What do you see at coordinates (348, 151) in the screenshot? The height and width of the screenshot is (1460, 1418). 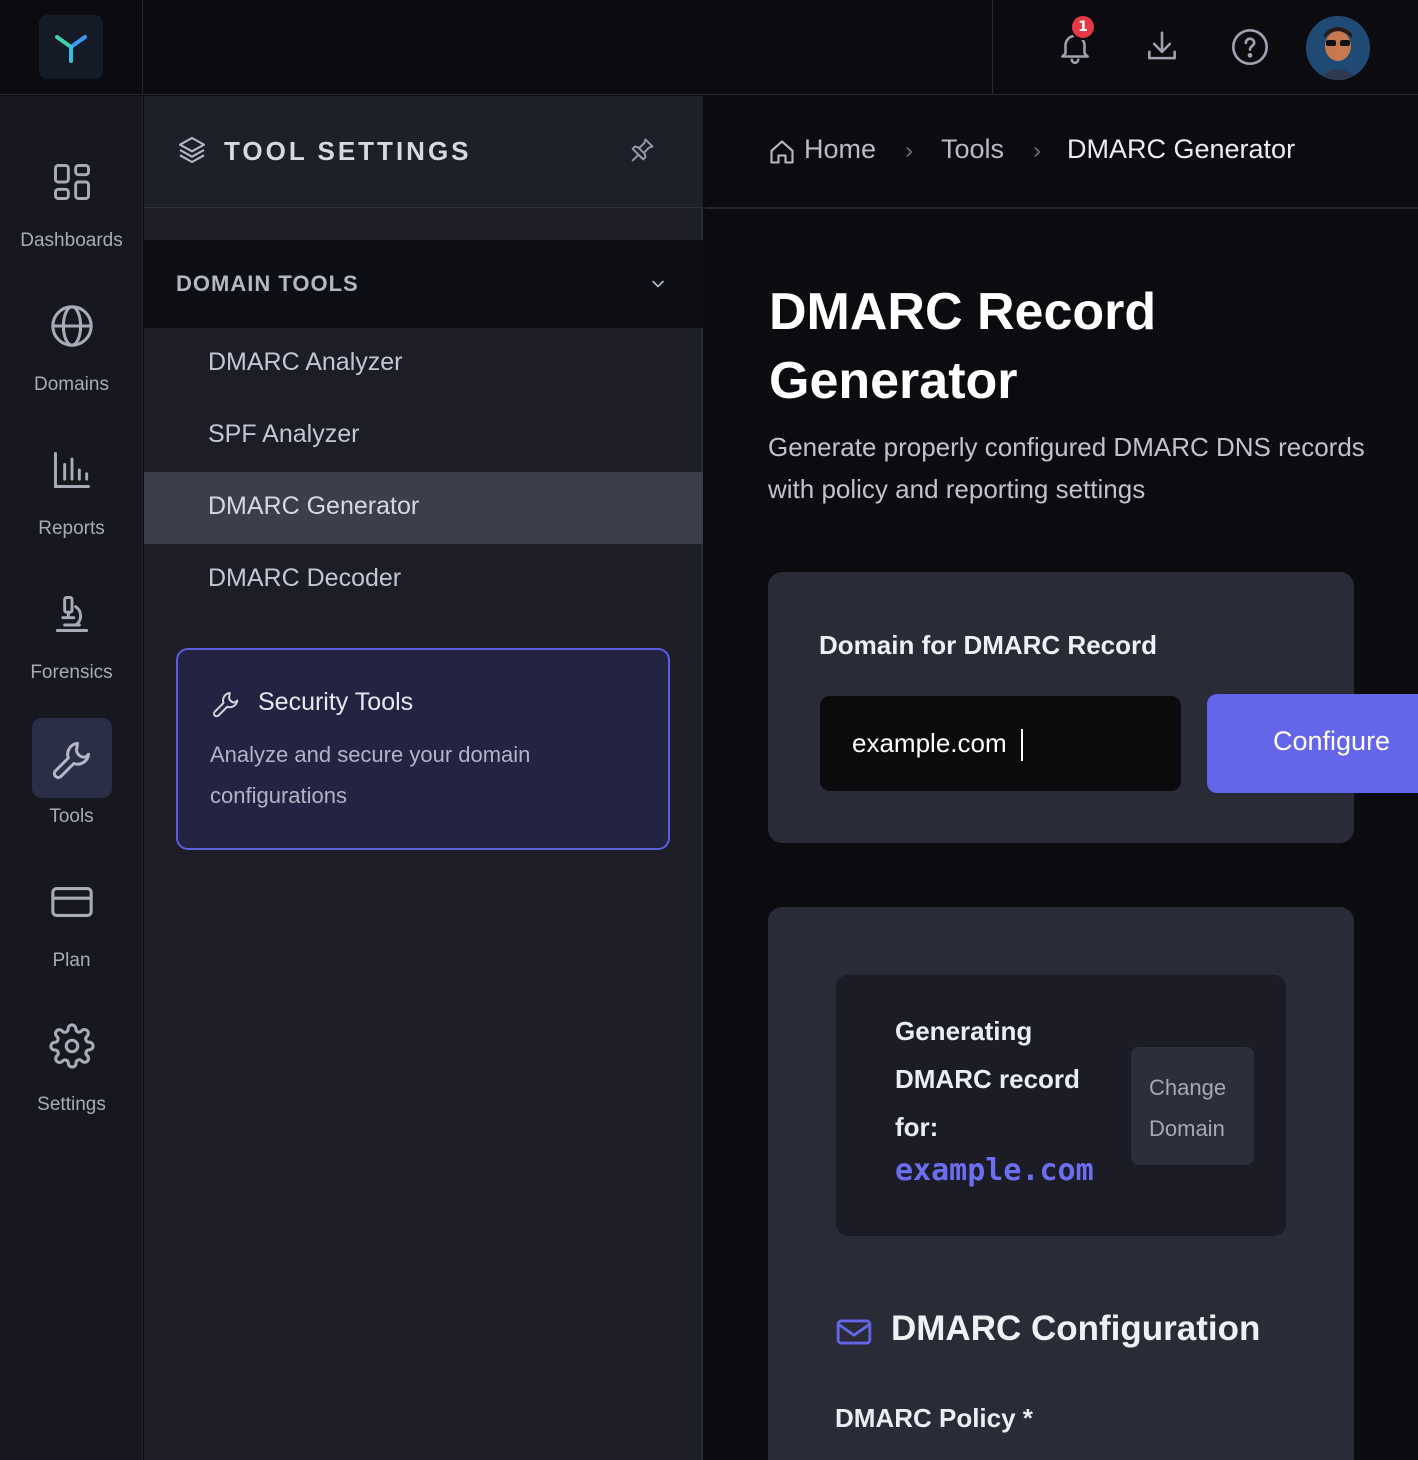 I see `panel-title: TOOL SETTINGS` at bounding box center [348, 151].